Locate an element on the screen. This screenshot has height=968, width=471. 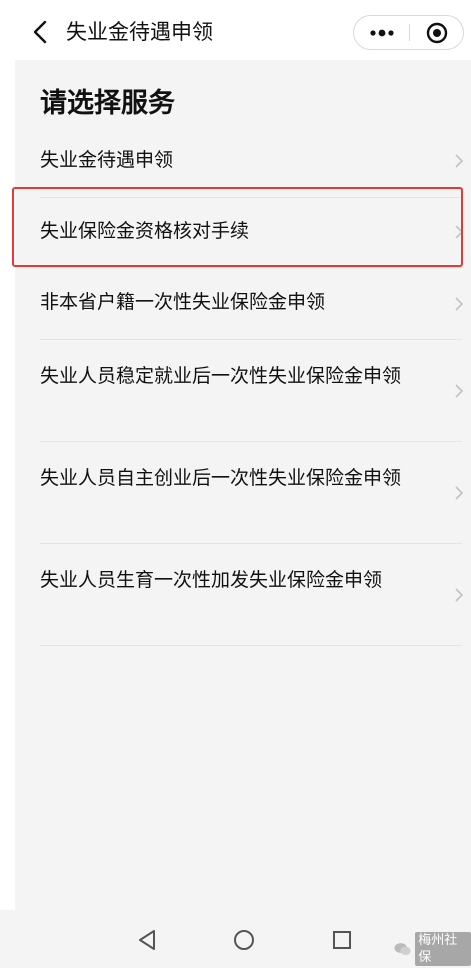
mini-program-capsule is located at coordinates (408, 32).